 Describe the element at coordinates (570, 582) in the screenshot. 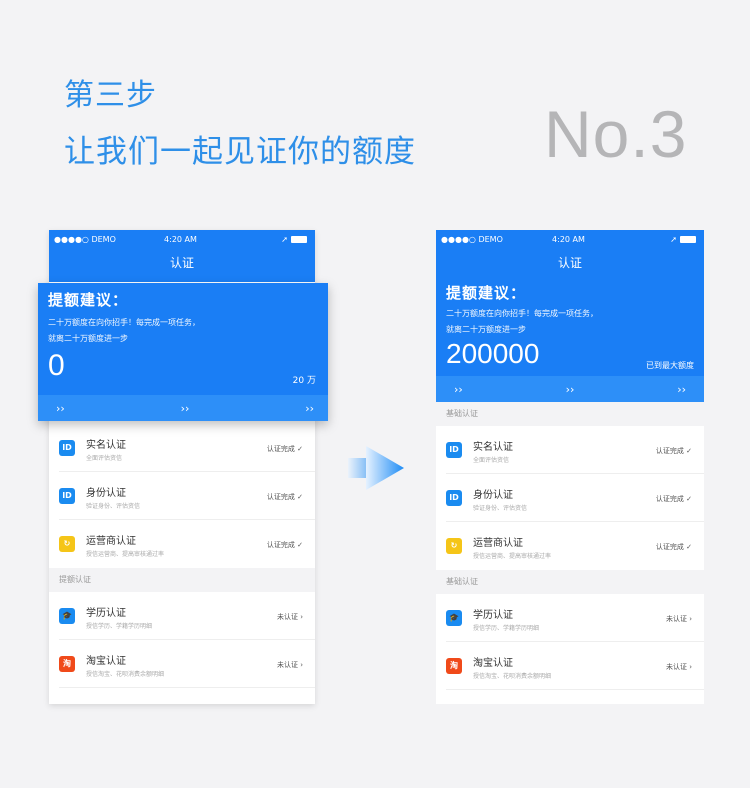

I see `section-header-basic-2: 基础认证` at that location.